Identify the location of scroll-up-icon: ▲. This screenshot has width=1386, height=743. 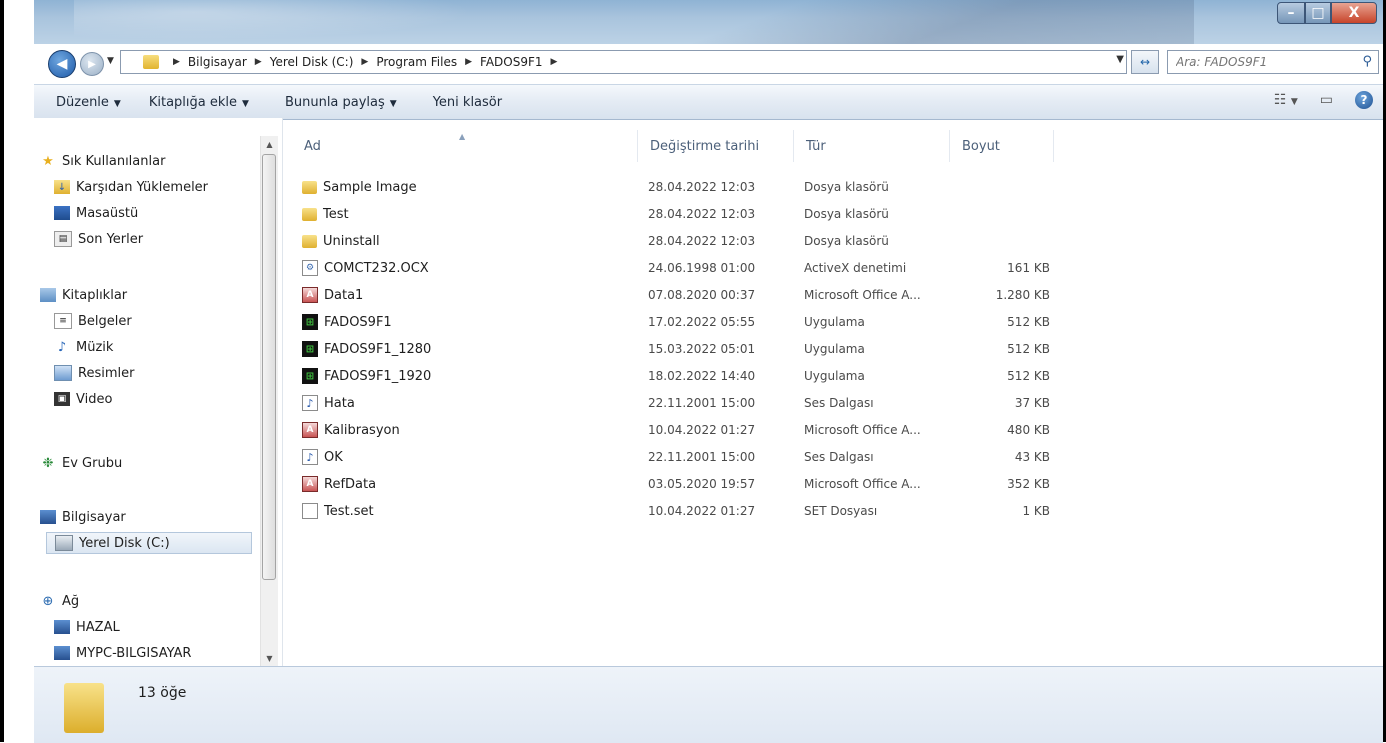
(269, 144).